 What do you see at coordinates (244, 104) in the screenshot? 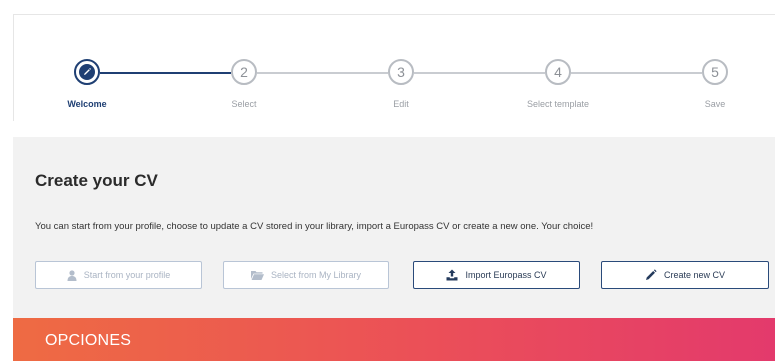
I see `step-2-label: Select` at bounding box center [244, 104].